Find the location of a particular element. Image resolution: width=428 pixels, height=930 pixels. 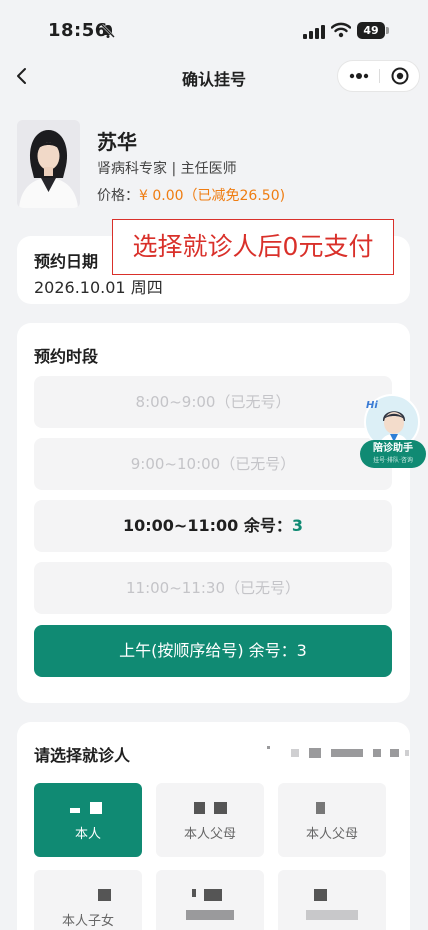

wifi-icon is located at coordinates (341, 30).